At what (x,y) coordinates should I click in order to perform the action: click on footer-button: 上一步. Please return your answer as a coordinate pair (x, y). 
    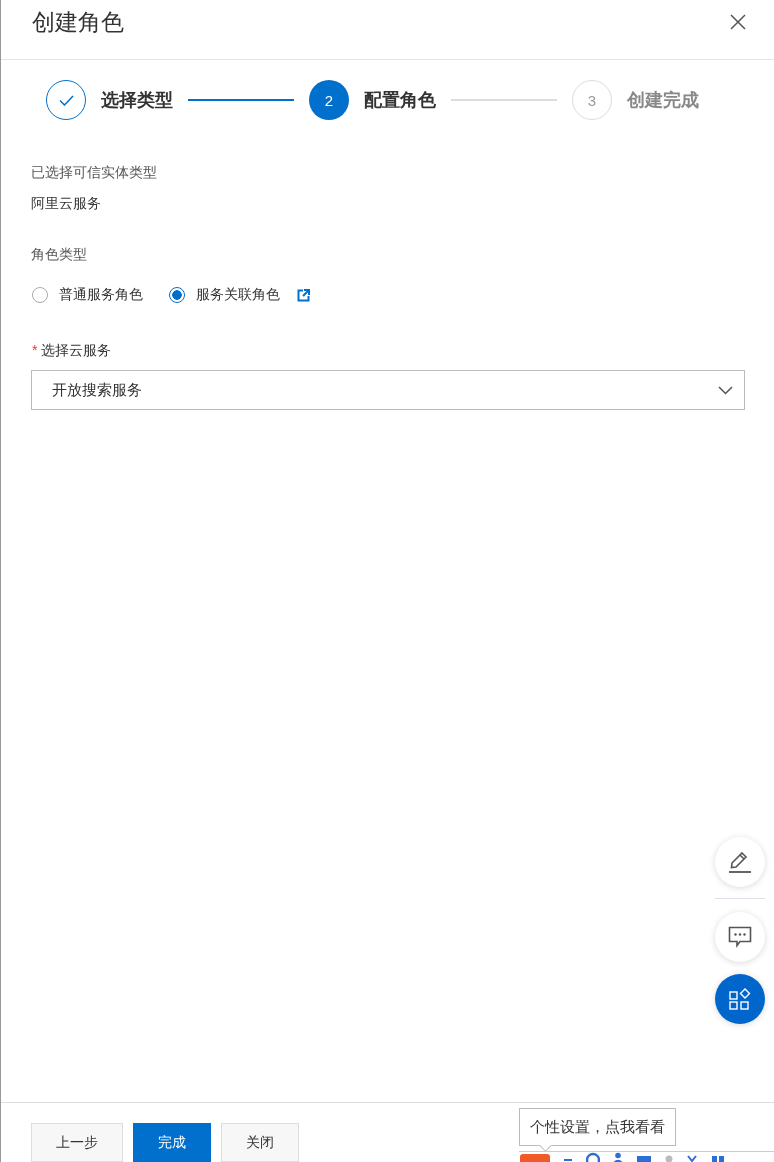
    Looking at the image, I should click on (77, 1142).